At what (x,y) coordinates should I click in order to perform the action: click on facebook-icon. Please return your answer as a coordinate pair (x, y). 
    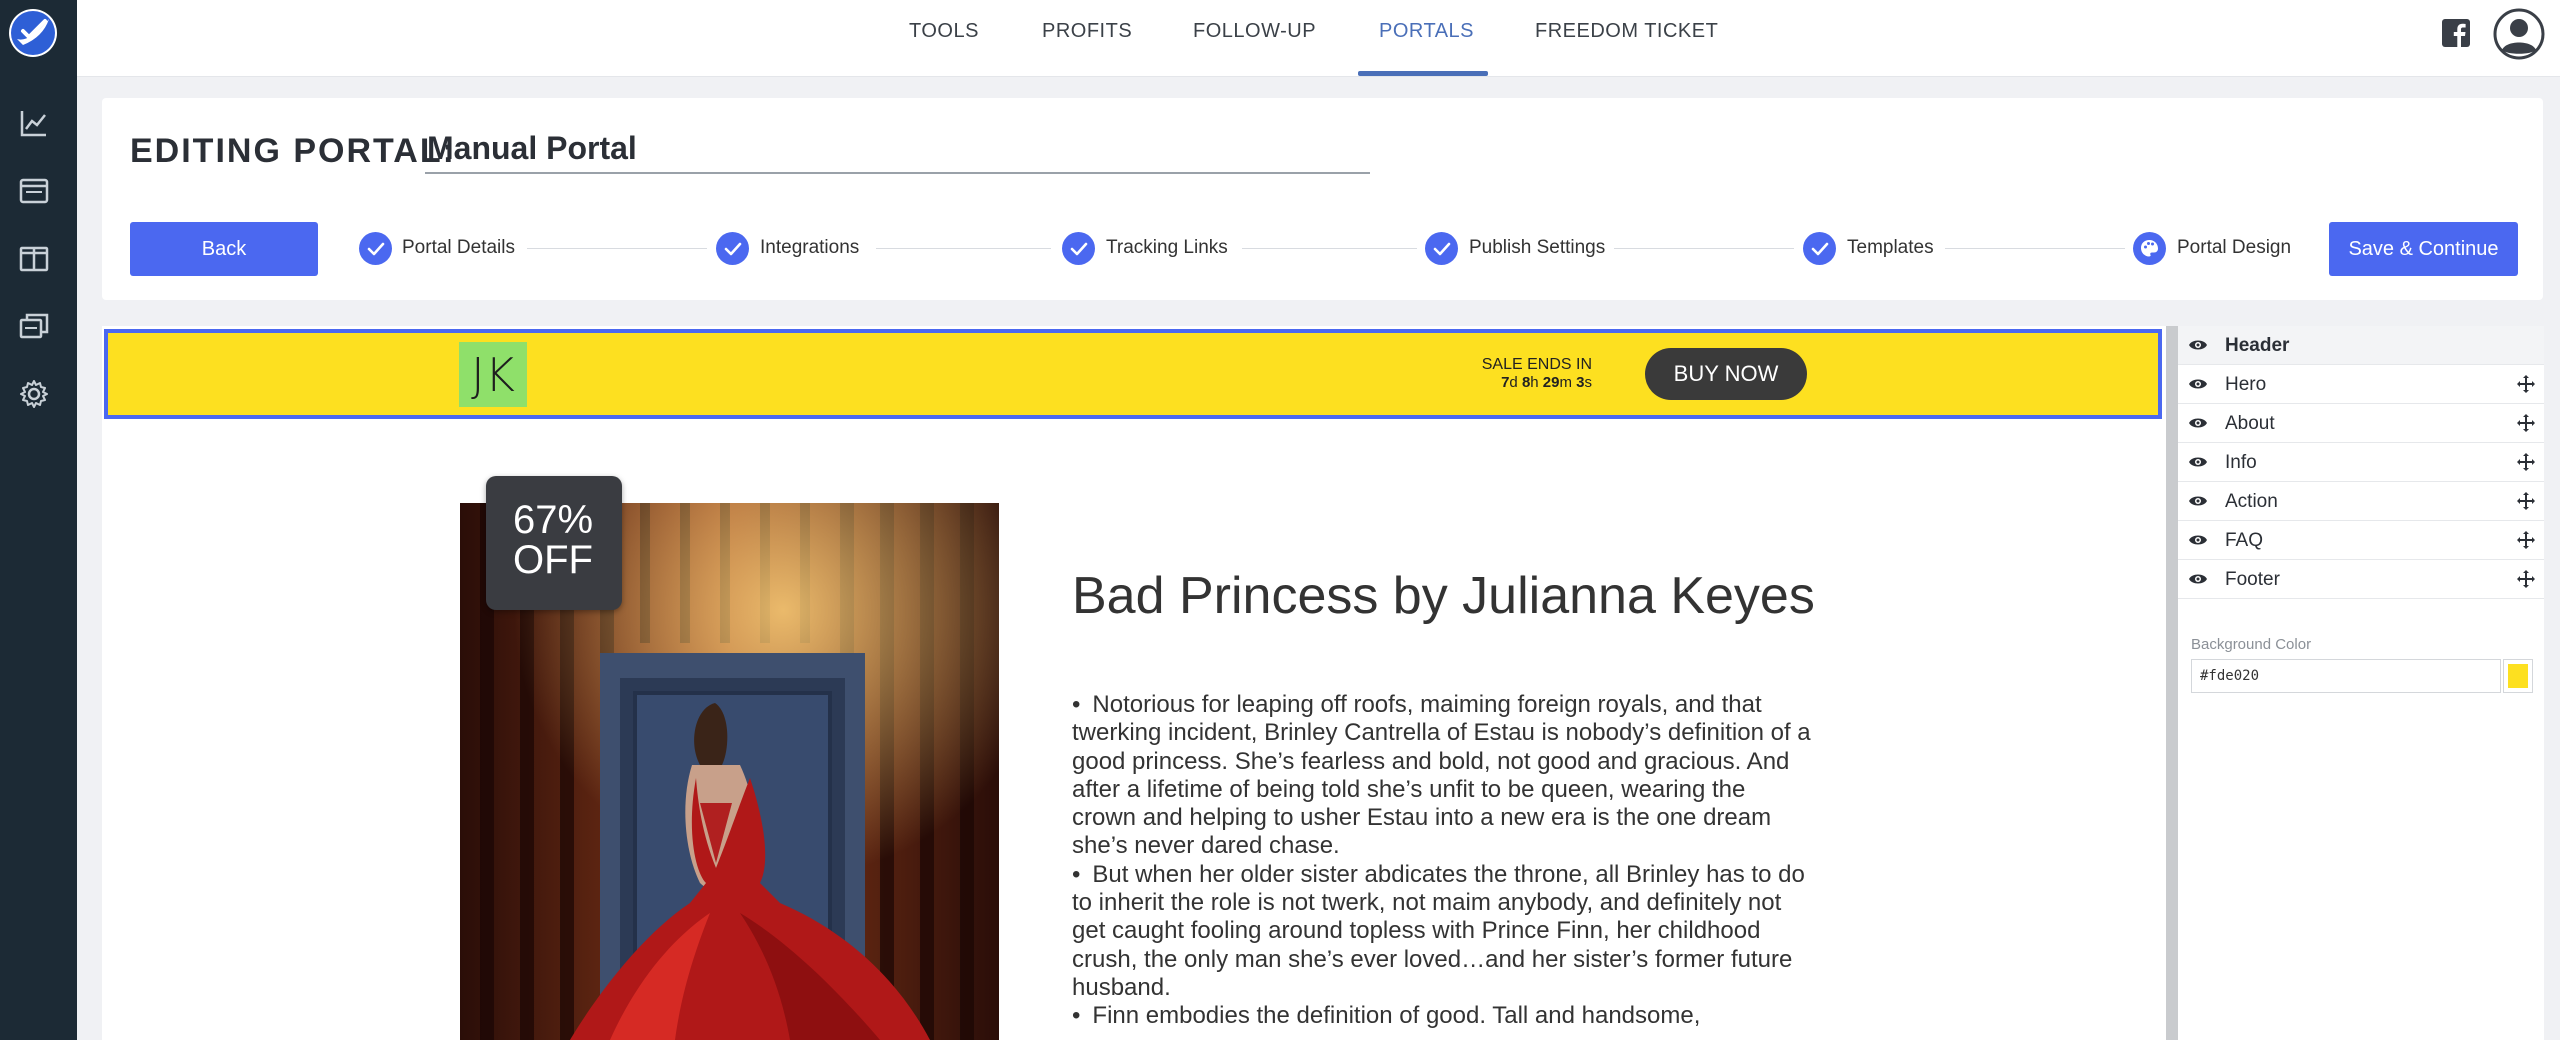
    Looking at the image, I should click on (2456, 33).